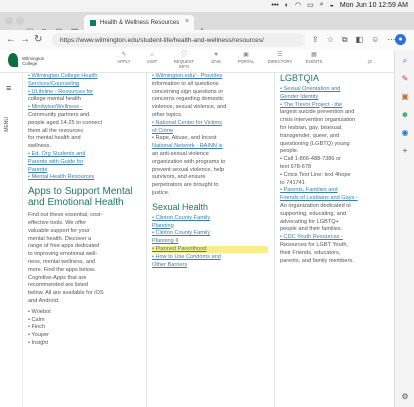 The image size is (414, 407). I want to click on plus-icon: +, so click(405, 151).